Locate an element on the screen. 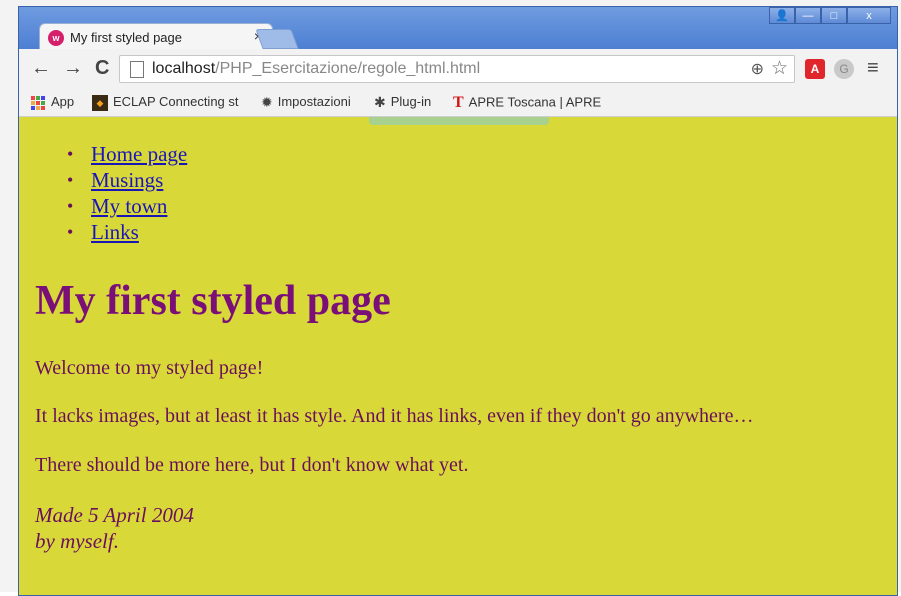  nav-link-musings: Musings is located at coordinates (127, 180).